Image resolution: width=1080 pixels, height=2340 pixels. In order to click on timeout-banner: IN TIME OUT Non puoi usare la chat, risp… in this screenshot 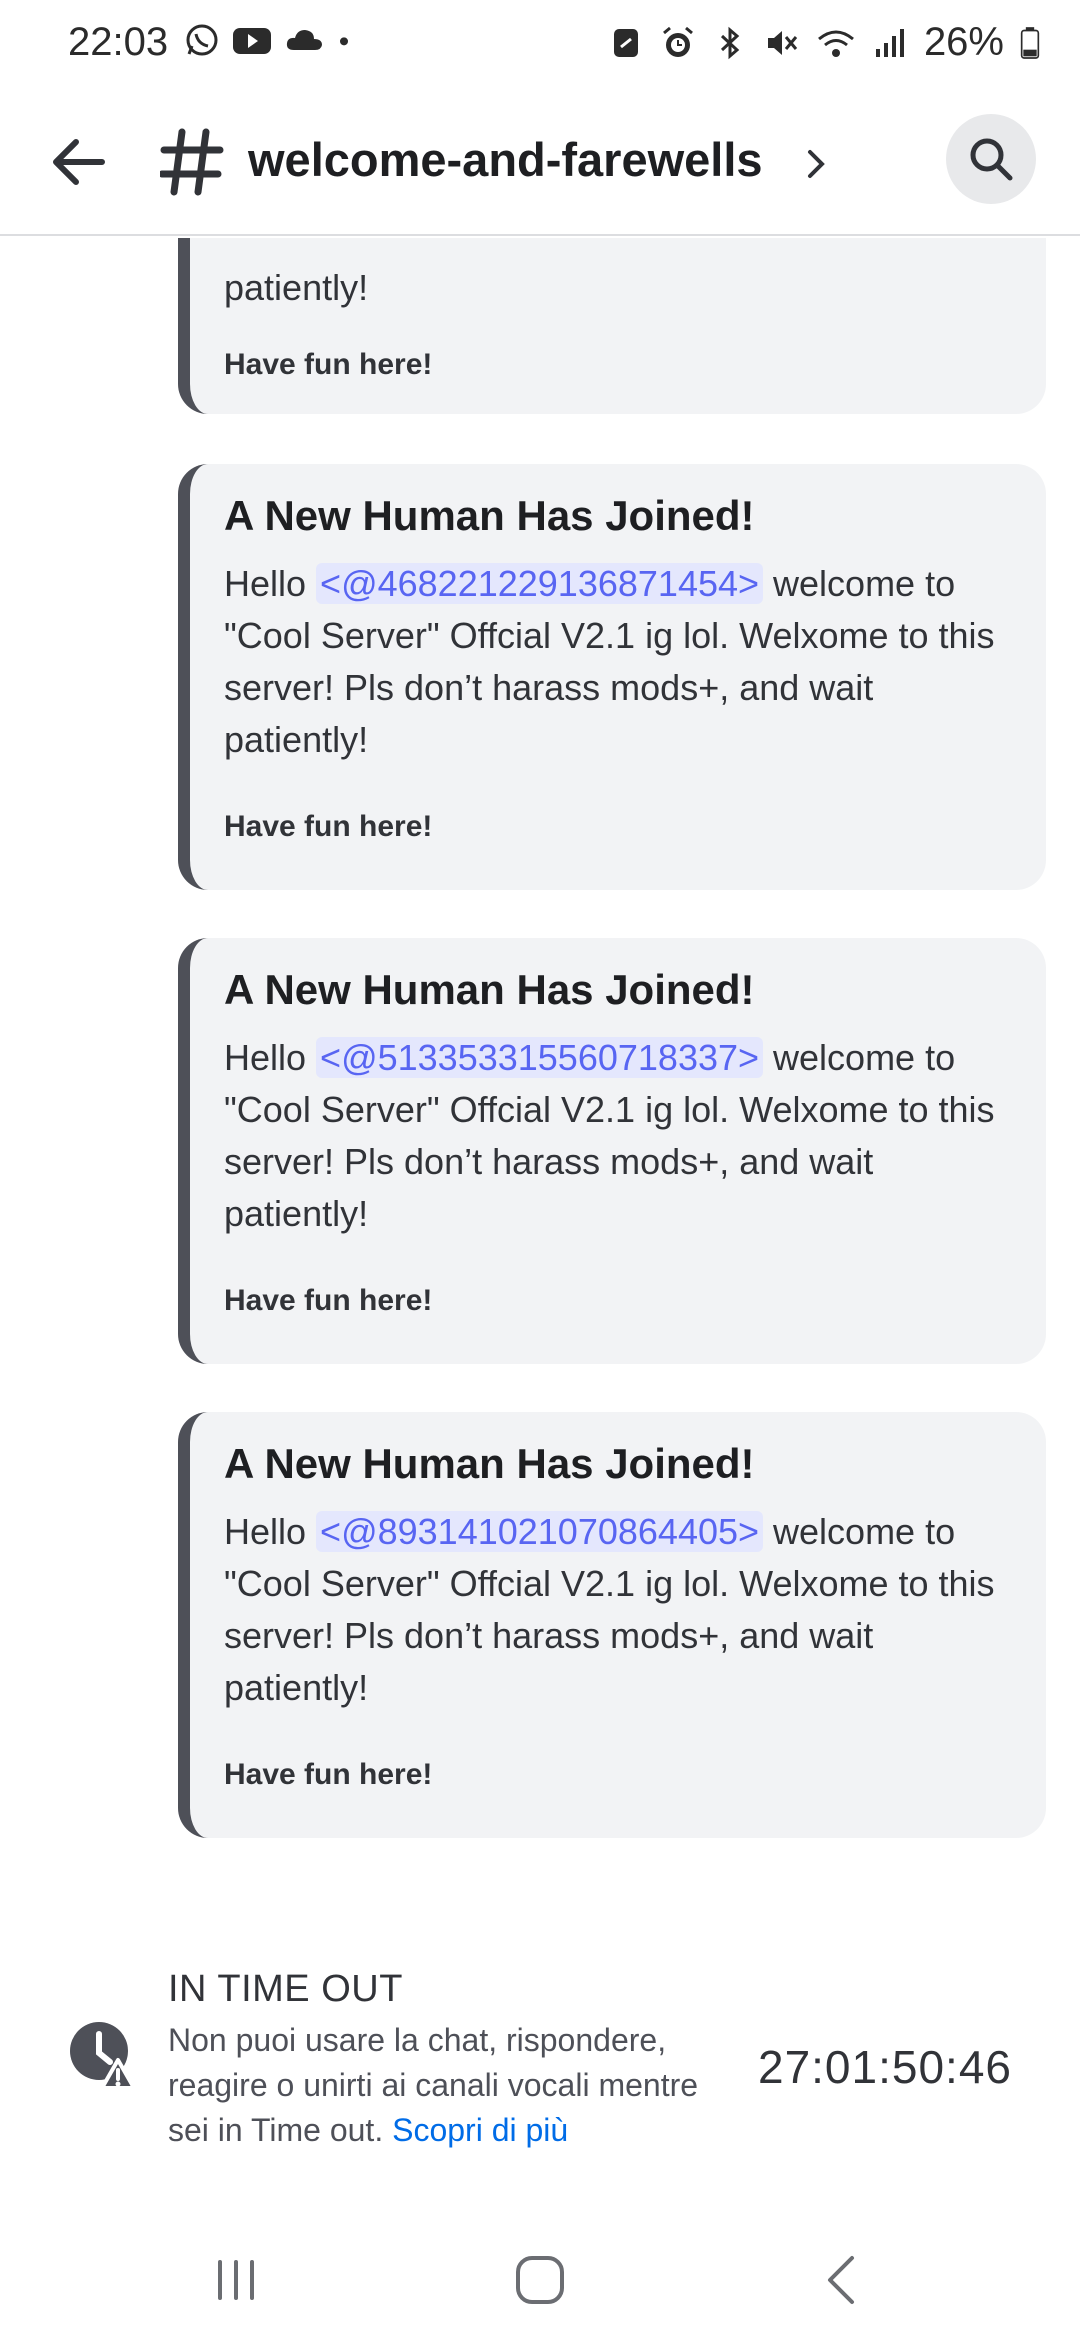, I will do `click(540, 2060)`.